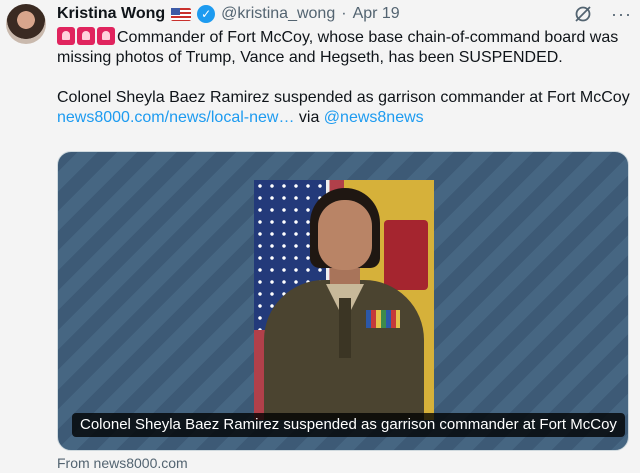 The image size is (640, 473). I want to click on card-source: From news8000.com, so click(122, 463).